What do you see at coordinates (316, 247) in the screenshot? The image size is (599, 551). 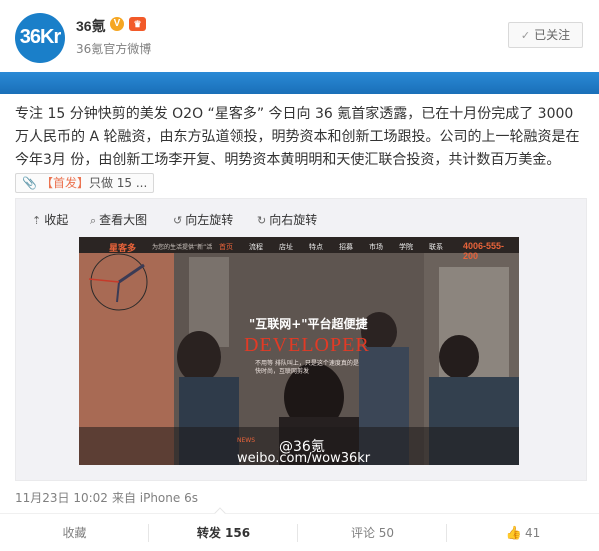 I see `site-nav-item: 特点` at bounding box center [316, 247].